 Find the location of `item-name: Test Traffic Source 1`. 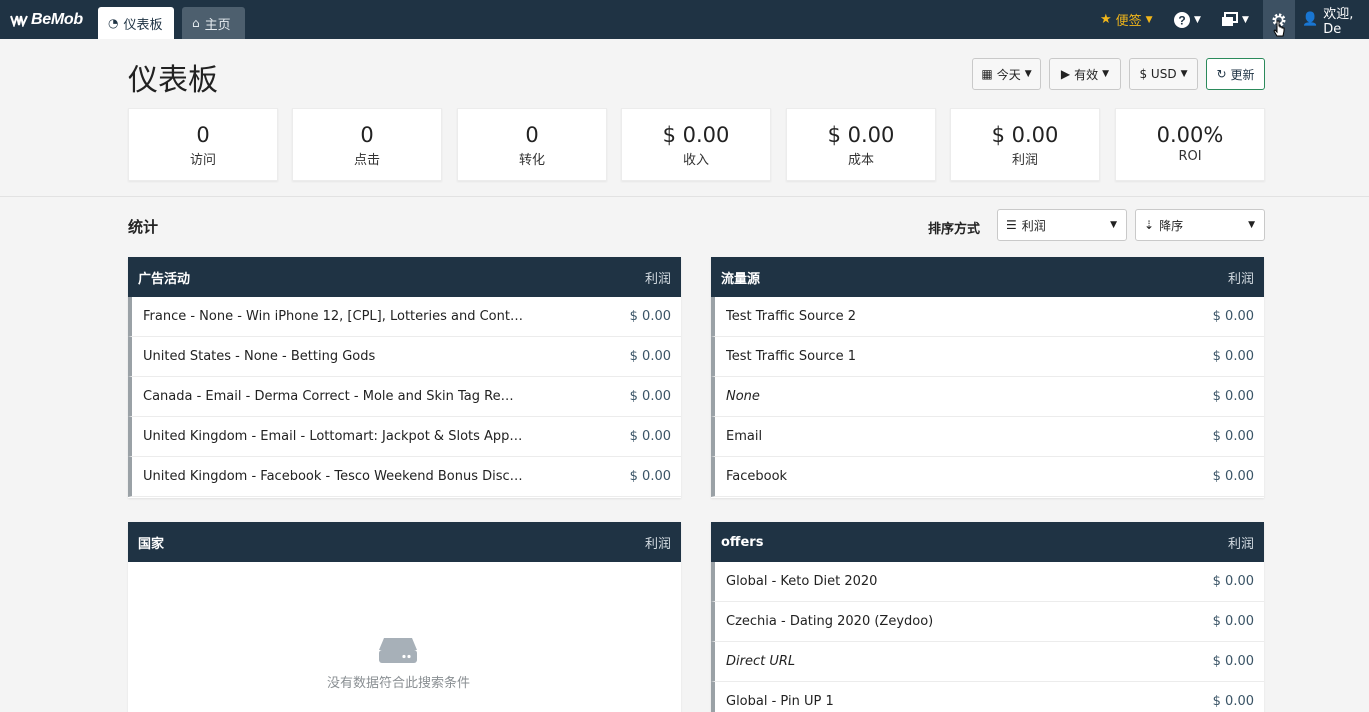

item-name: Test Traffic Source 1 is located at coordinates (791, 356).